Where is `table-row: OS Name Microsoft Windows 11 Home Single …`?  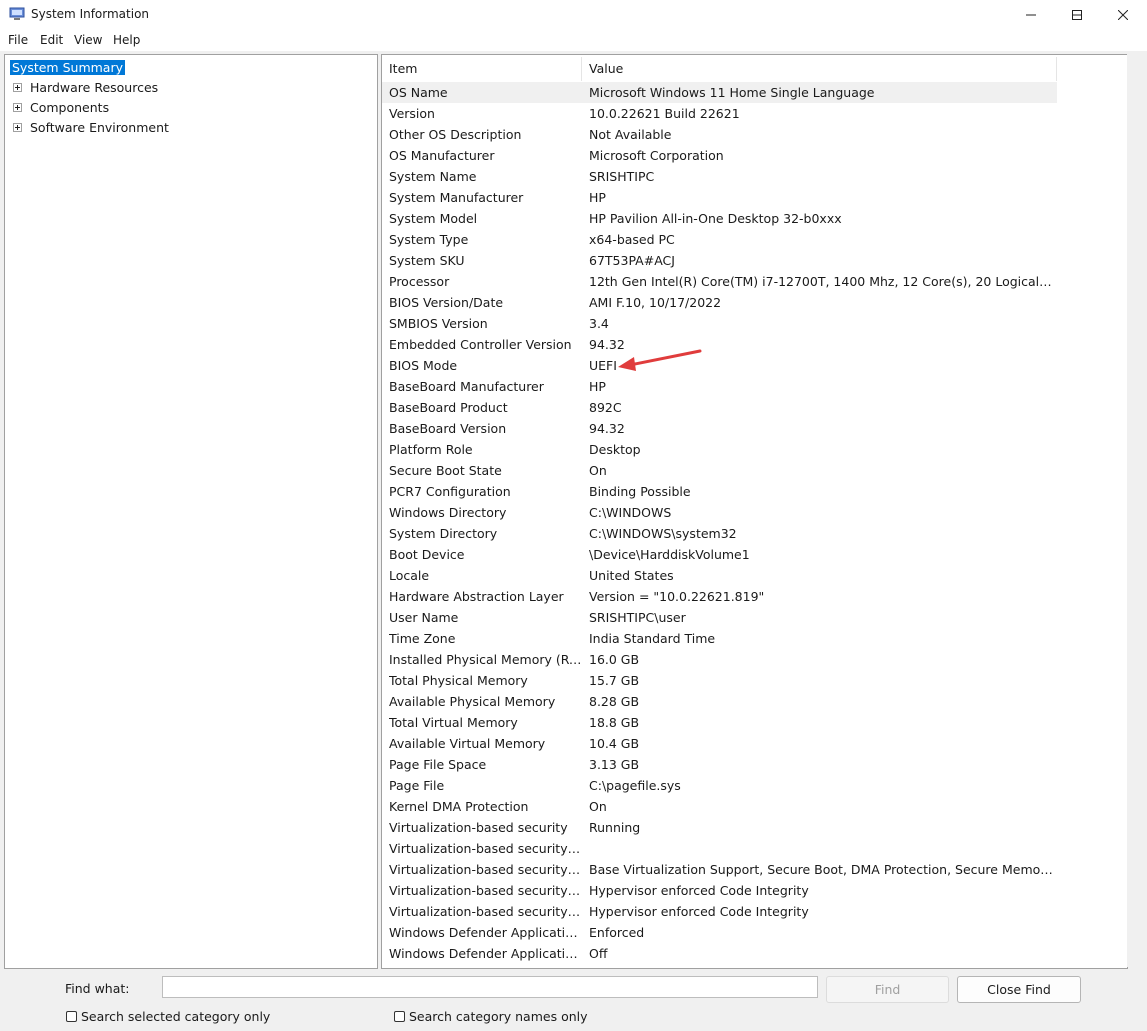 table-row: OS Name Microsoft Windows 11 Home Single … is located at coordinates (719, 92).